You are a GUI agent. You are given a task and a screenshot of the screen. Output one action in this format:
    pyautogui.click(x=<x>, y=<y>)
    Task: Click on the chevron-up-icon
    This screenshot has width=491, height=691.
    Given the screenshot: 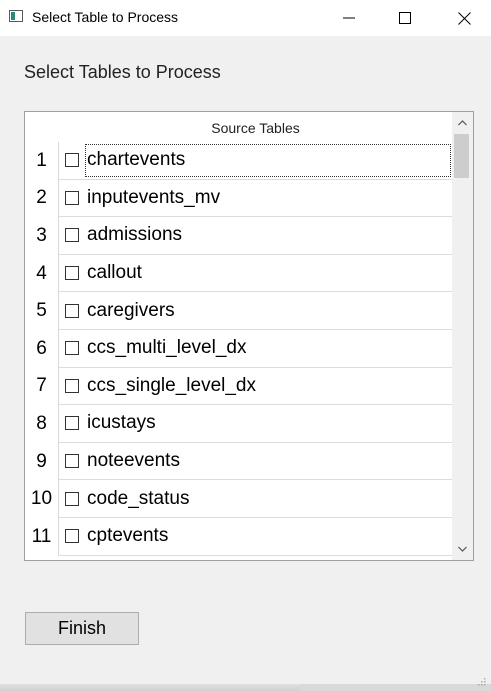 What is the action you would take?
    pyautogui.click(x=462, y=123)
    